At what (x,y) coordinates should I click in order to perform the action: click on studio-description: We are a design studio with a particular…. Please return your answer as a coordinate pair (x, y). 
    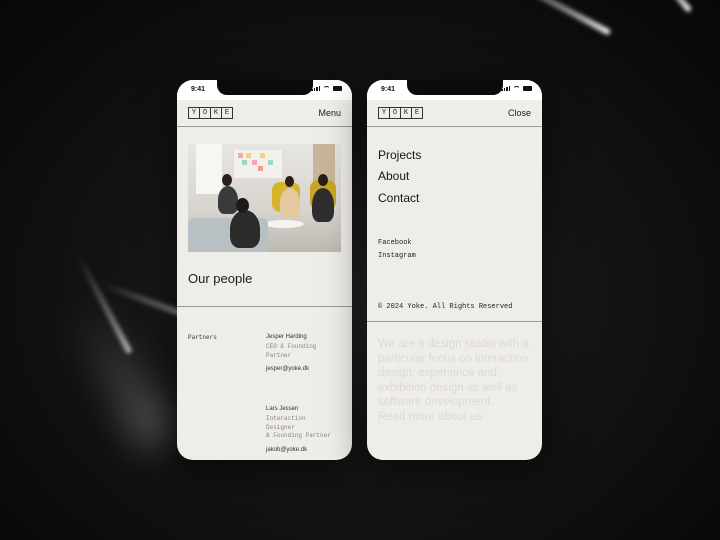
    Looking at the image, I should click on (458, 380).